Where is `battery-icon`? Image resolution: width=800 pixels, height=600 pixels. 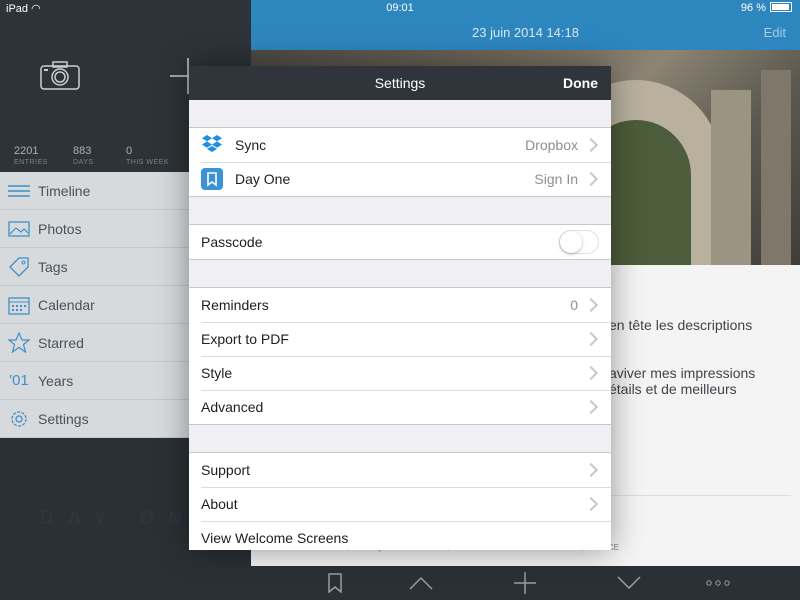 battery-icon is located at coordinates (781, 7).